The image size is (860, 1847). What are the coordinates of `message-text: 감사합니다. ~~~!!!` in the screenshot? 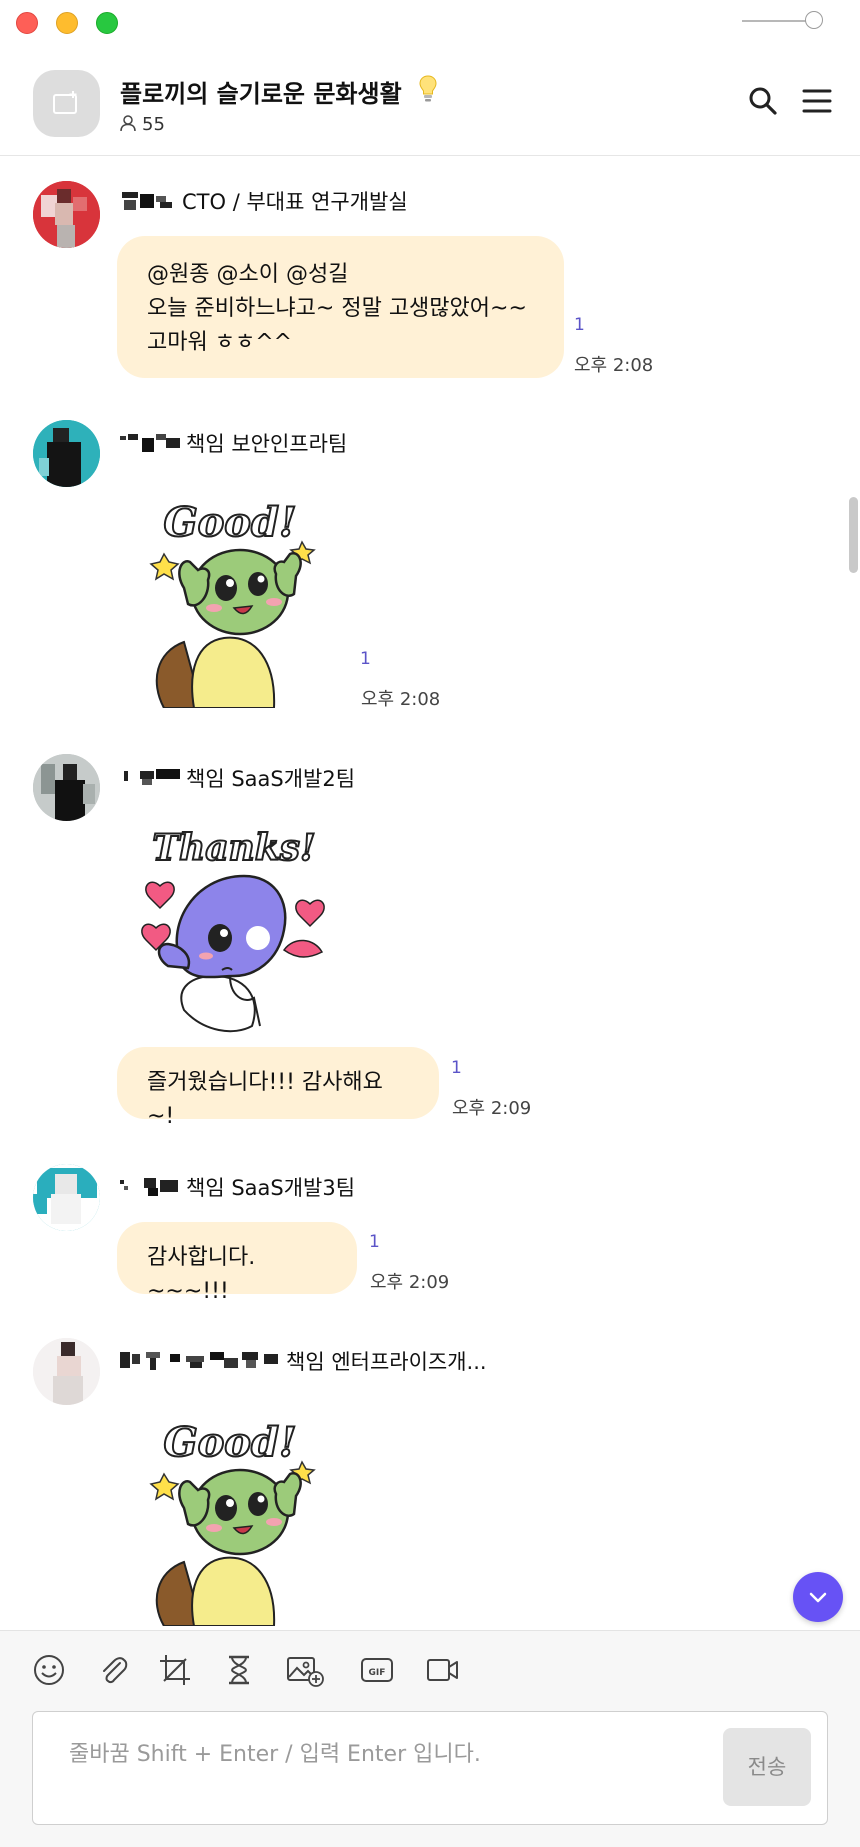 It's located at (201, 1274).